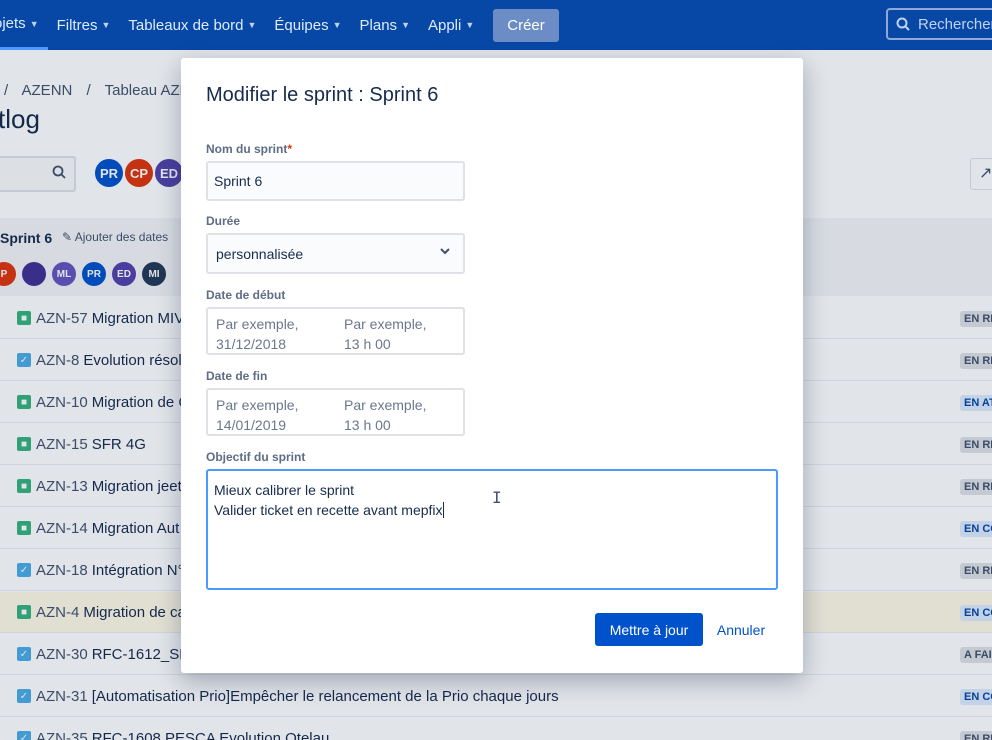 The image size is (992, 740). Describe the element at coordinates (328, 510) in the screenshot. I see `goal-line: Valider ticket en recette avant mepfix` at that location.